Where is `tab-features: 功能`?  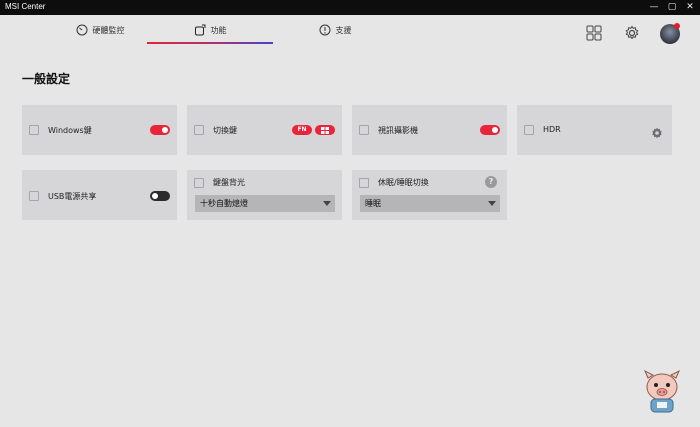
tab-features: 功能 is located at coordinates (210, 30).